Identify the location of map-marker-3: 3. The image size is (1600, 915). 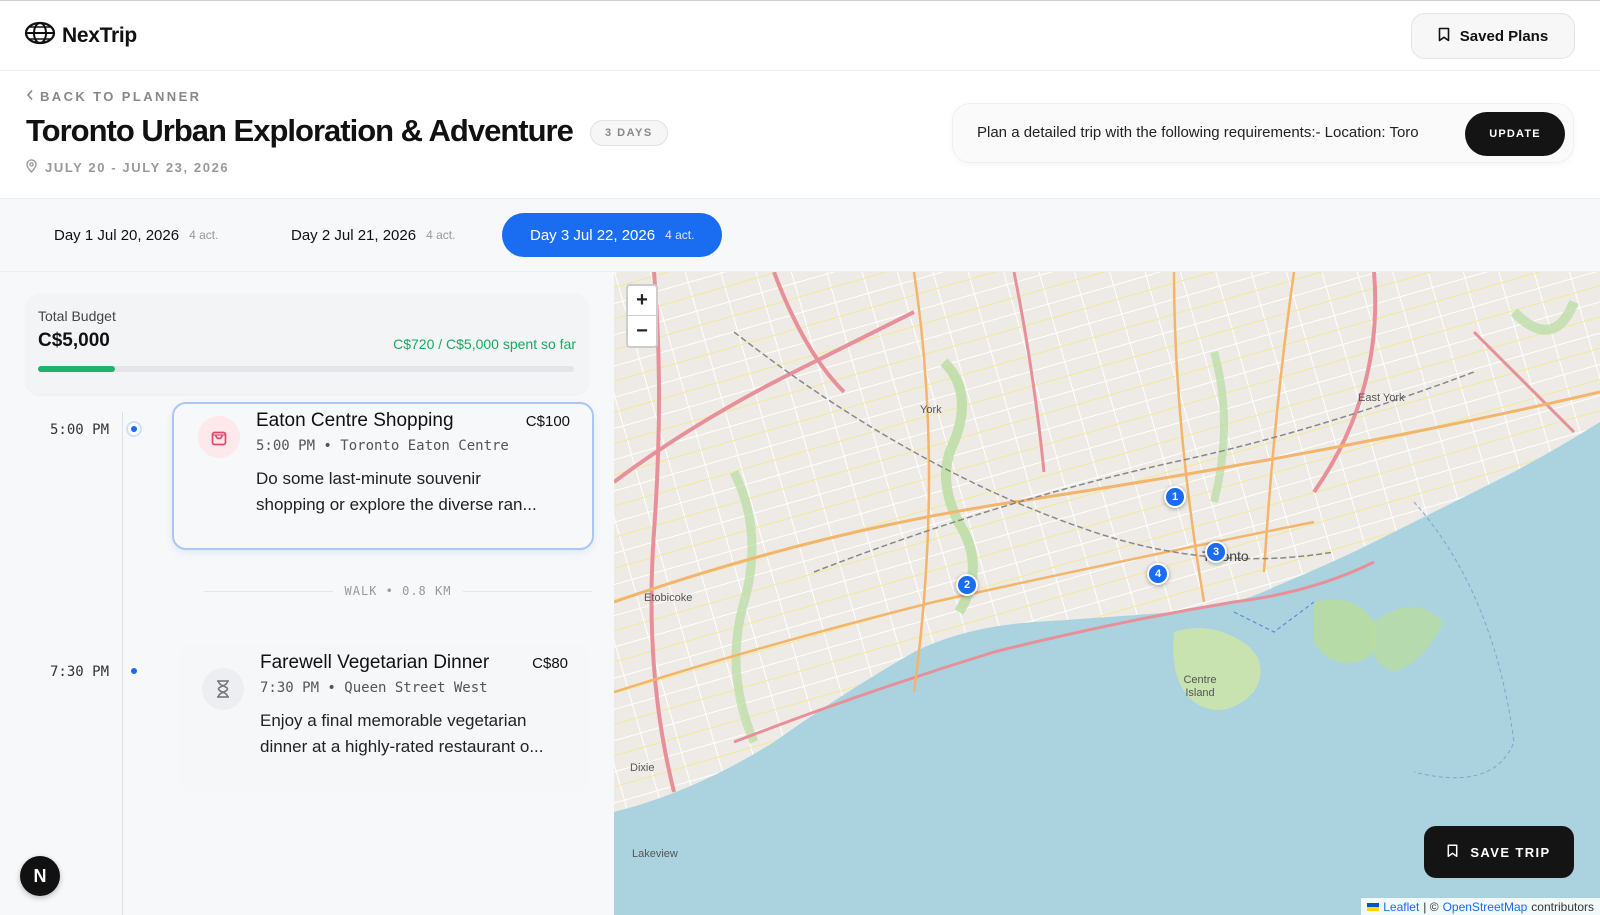
(1216, 552).